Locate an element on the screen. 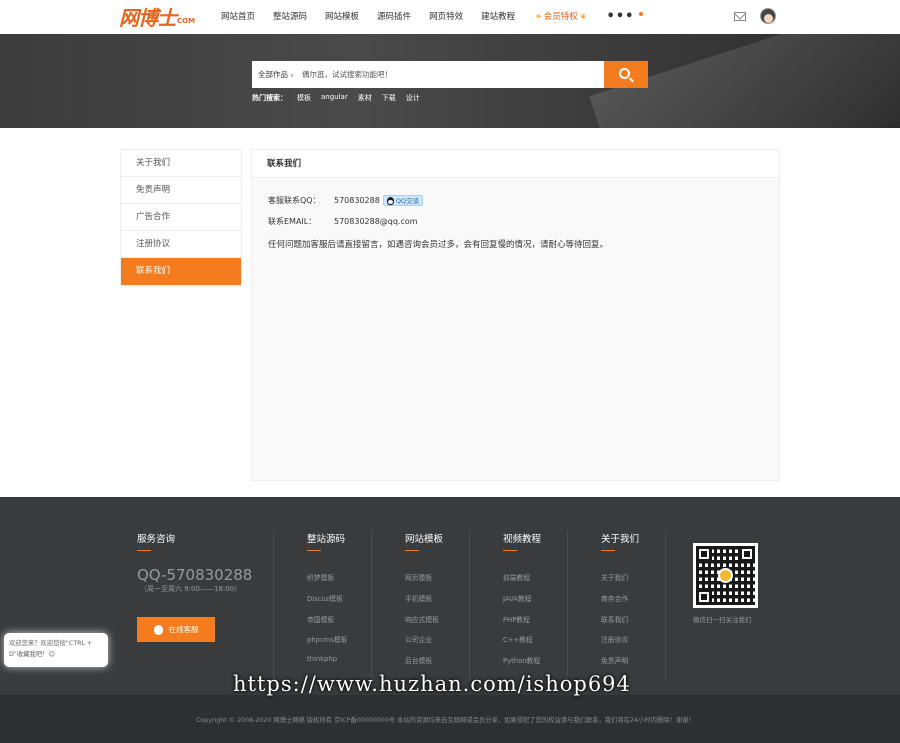 The image size is (900, 743). search-category-label: 全部作品 is located at coordinates (273, 74).